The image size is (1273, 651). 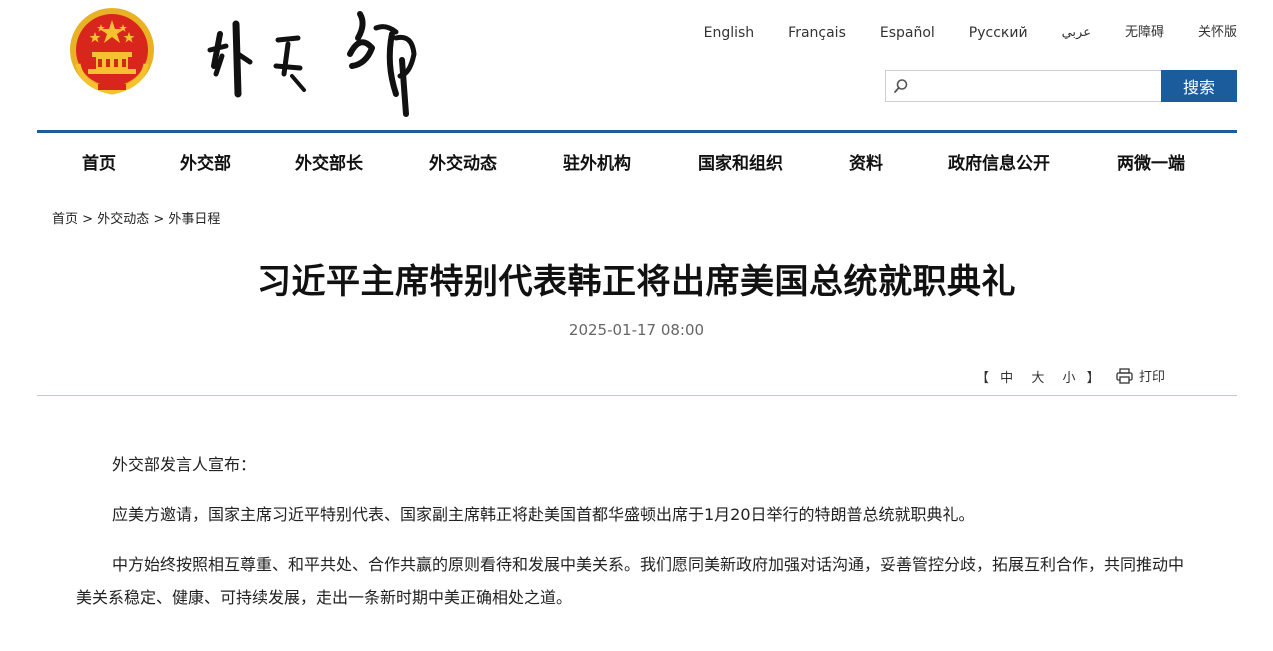 What do you see at coordinates (597, 161) in the screenshot?
I see `nav-item-missions-abroad: 驻外机构` at bounding box center [597, 161].